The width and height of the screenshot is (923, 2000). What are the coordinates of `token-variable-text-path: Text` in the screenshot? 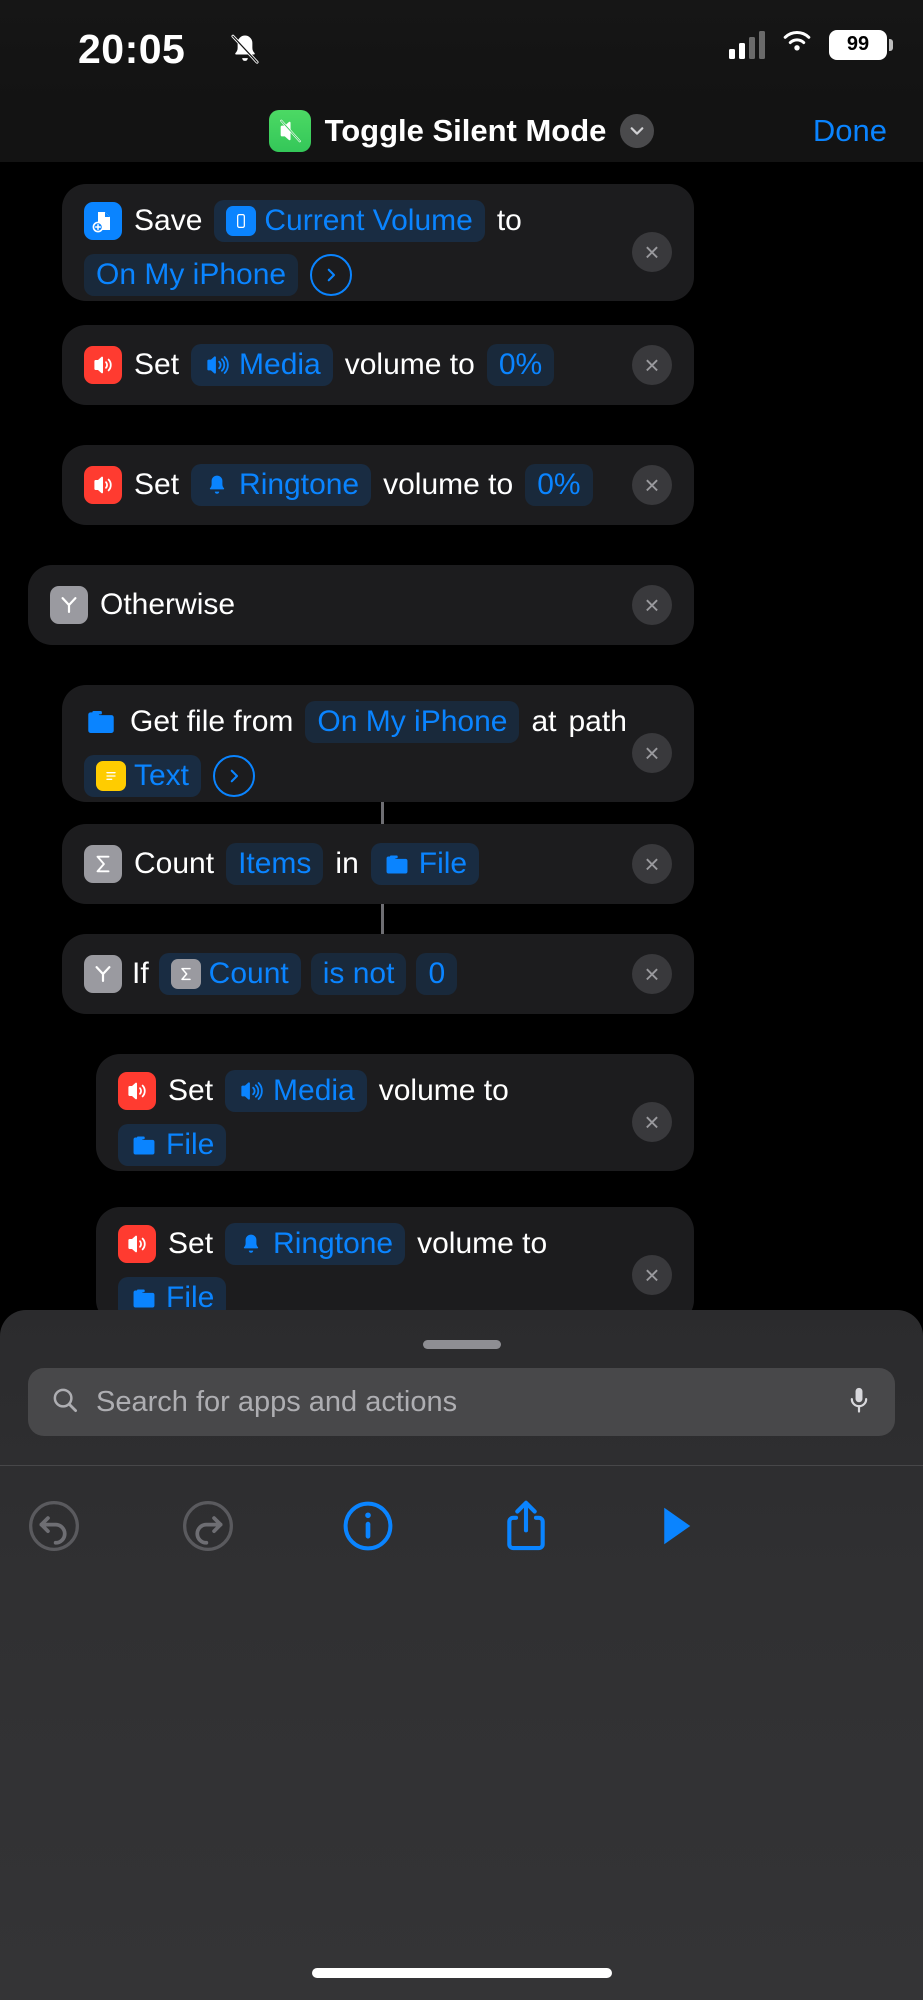 It's located at (143, 776).